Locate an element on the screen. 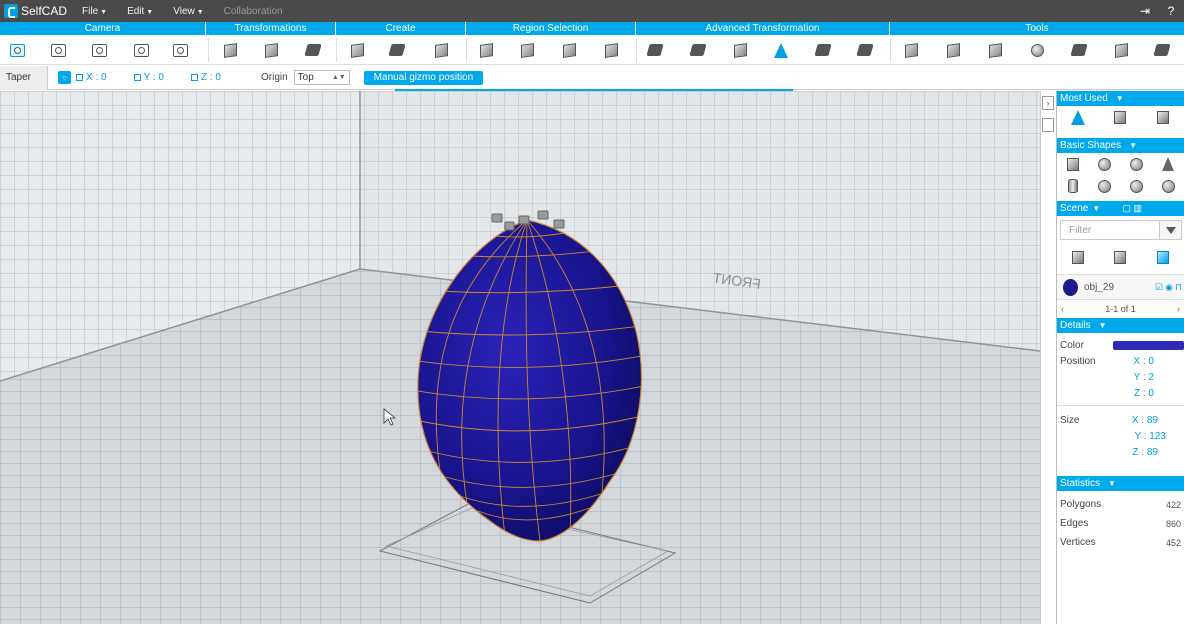 This screenshot has width=1184, height=624. scene-header: Scene ▼ ▢ ▥ is located at coordinates (1120, 208).